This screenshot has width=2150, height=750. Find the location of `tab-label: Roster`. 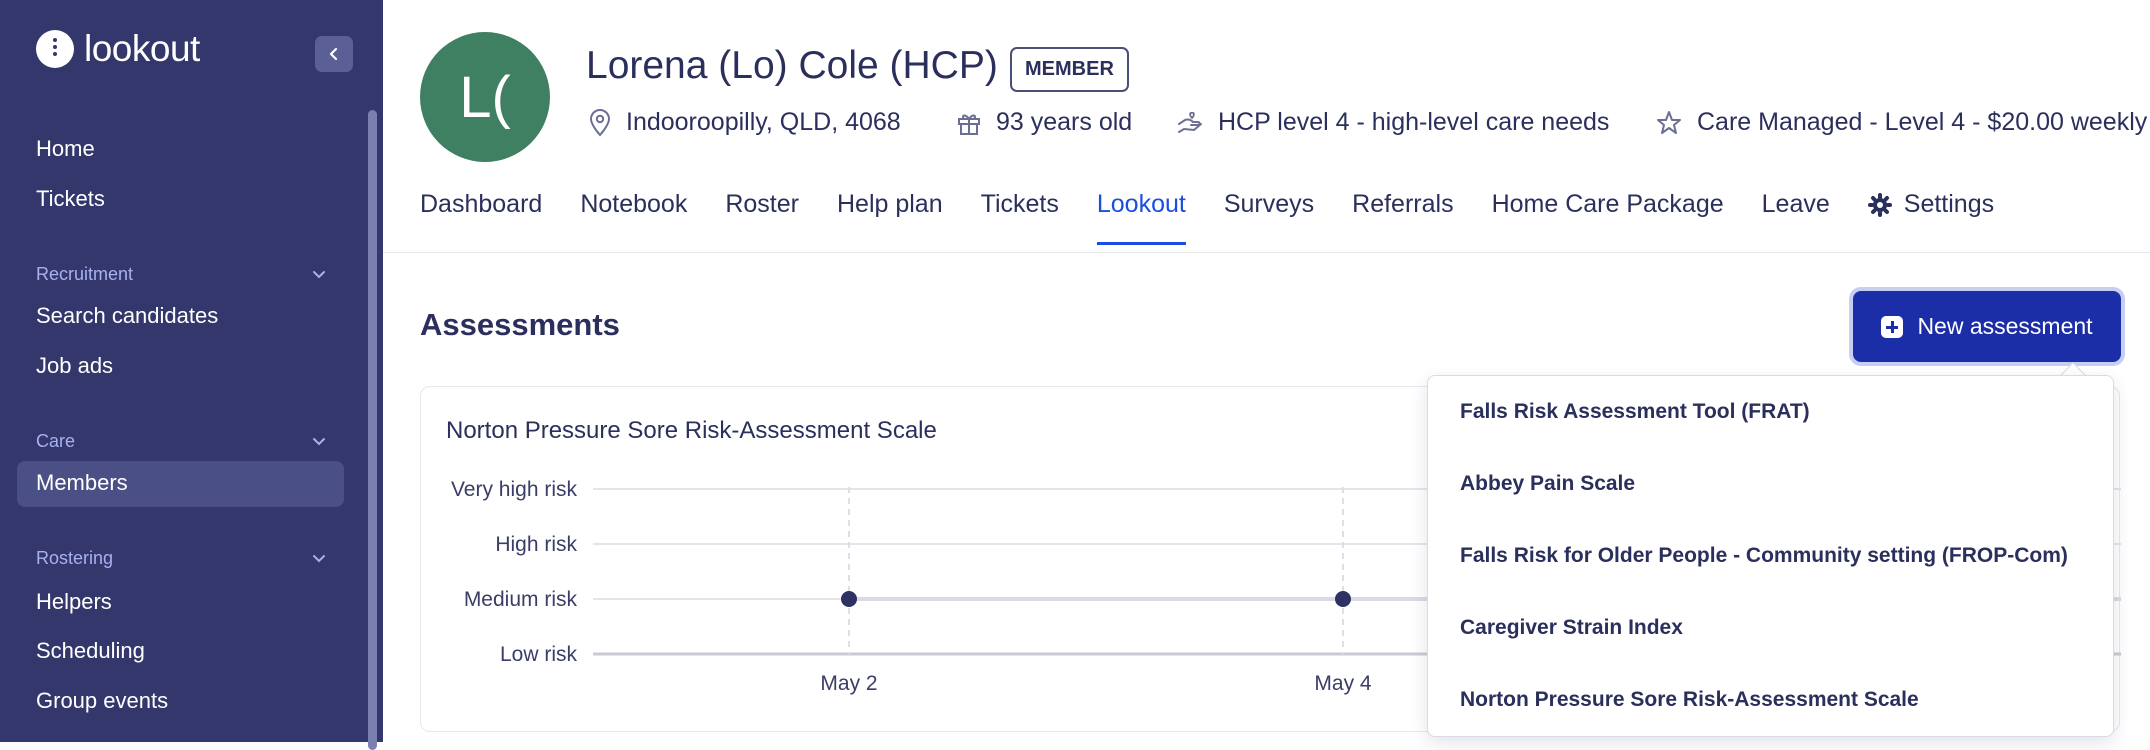

tab-label: Roster is located at coordinates (762, 204).